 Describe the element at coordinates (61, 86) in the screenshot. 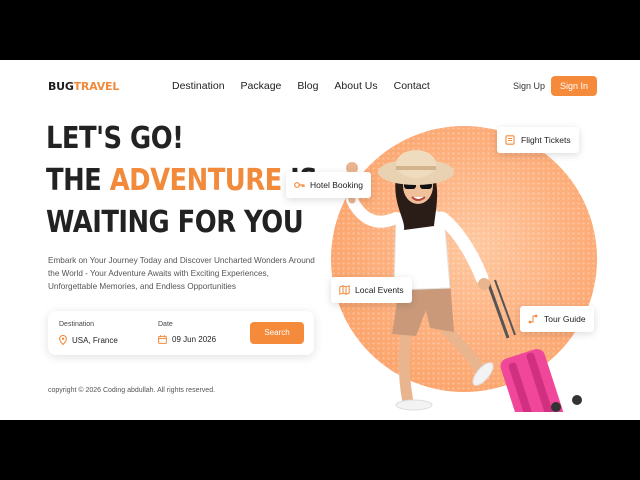

I see `logo-part1: BUG` at that location.